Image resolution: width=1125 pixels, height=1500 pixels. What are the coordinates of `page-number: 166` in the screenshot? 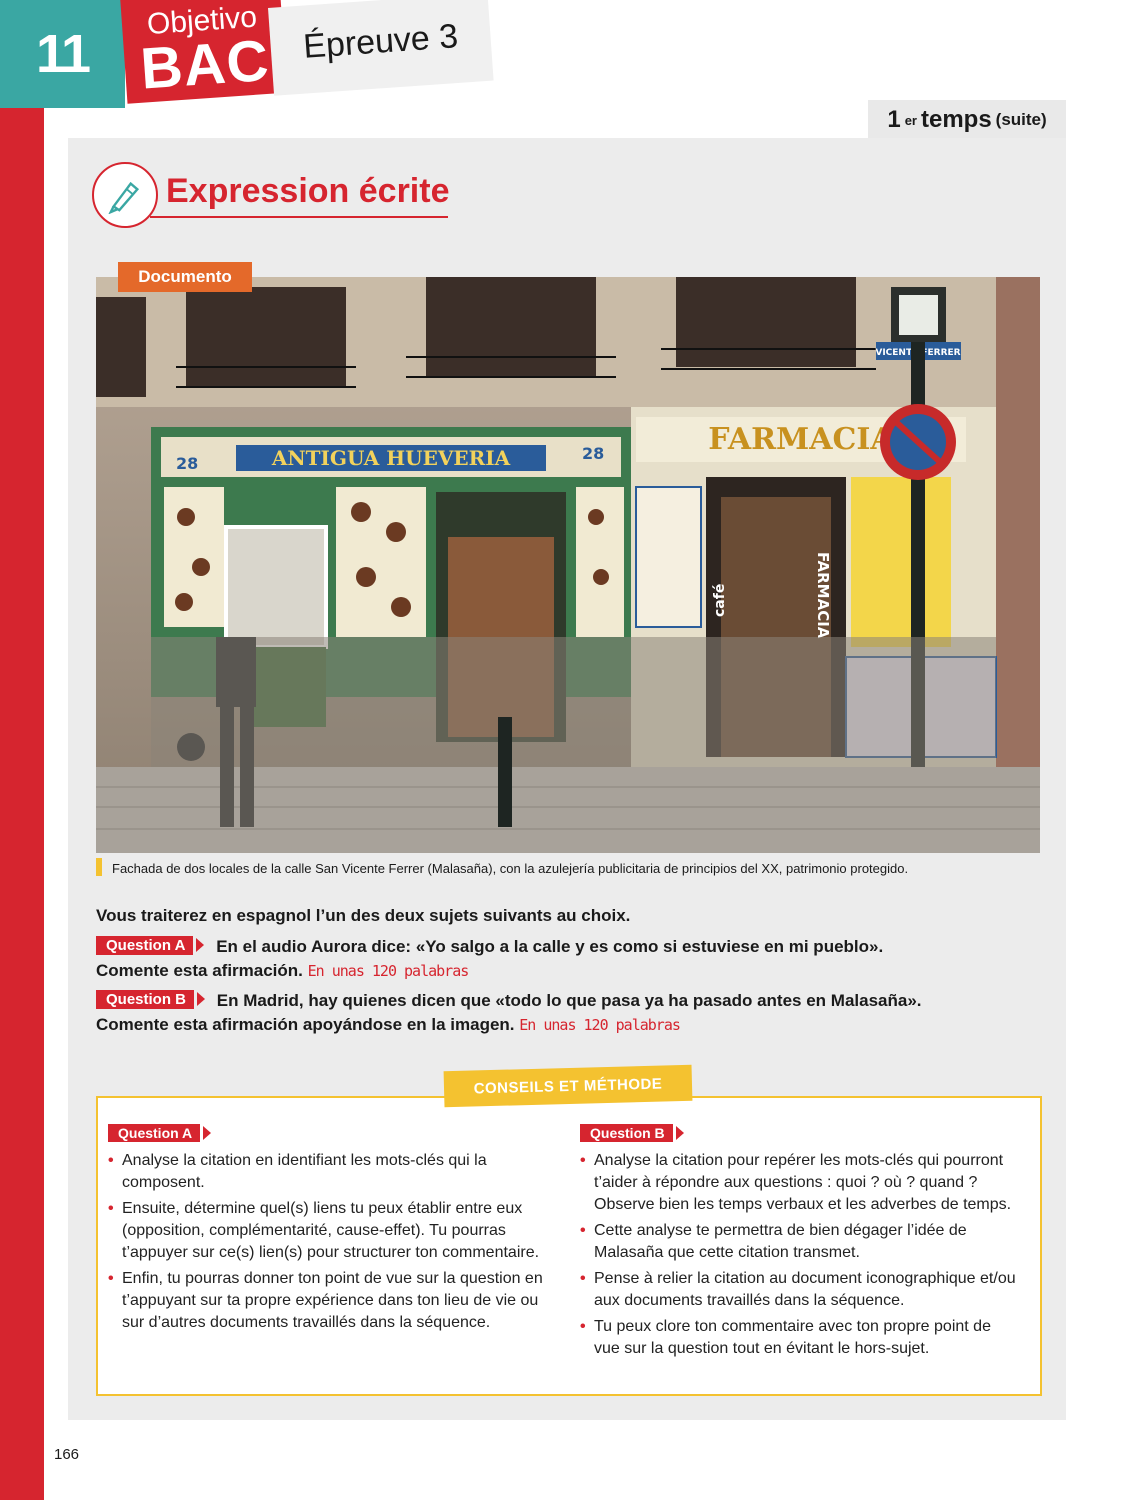 It's located at (67, 1454).